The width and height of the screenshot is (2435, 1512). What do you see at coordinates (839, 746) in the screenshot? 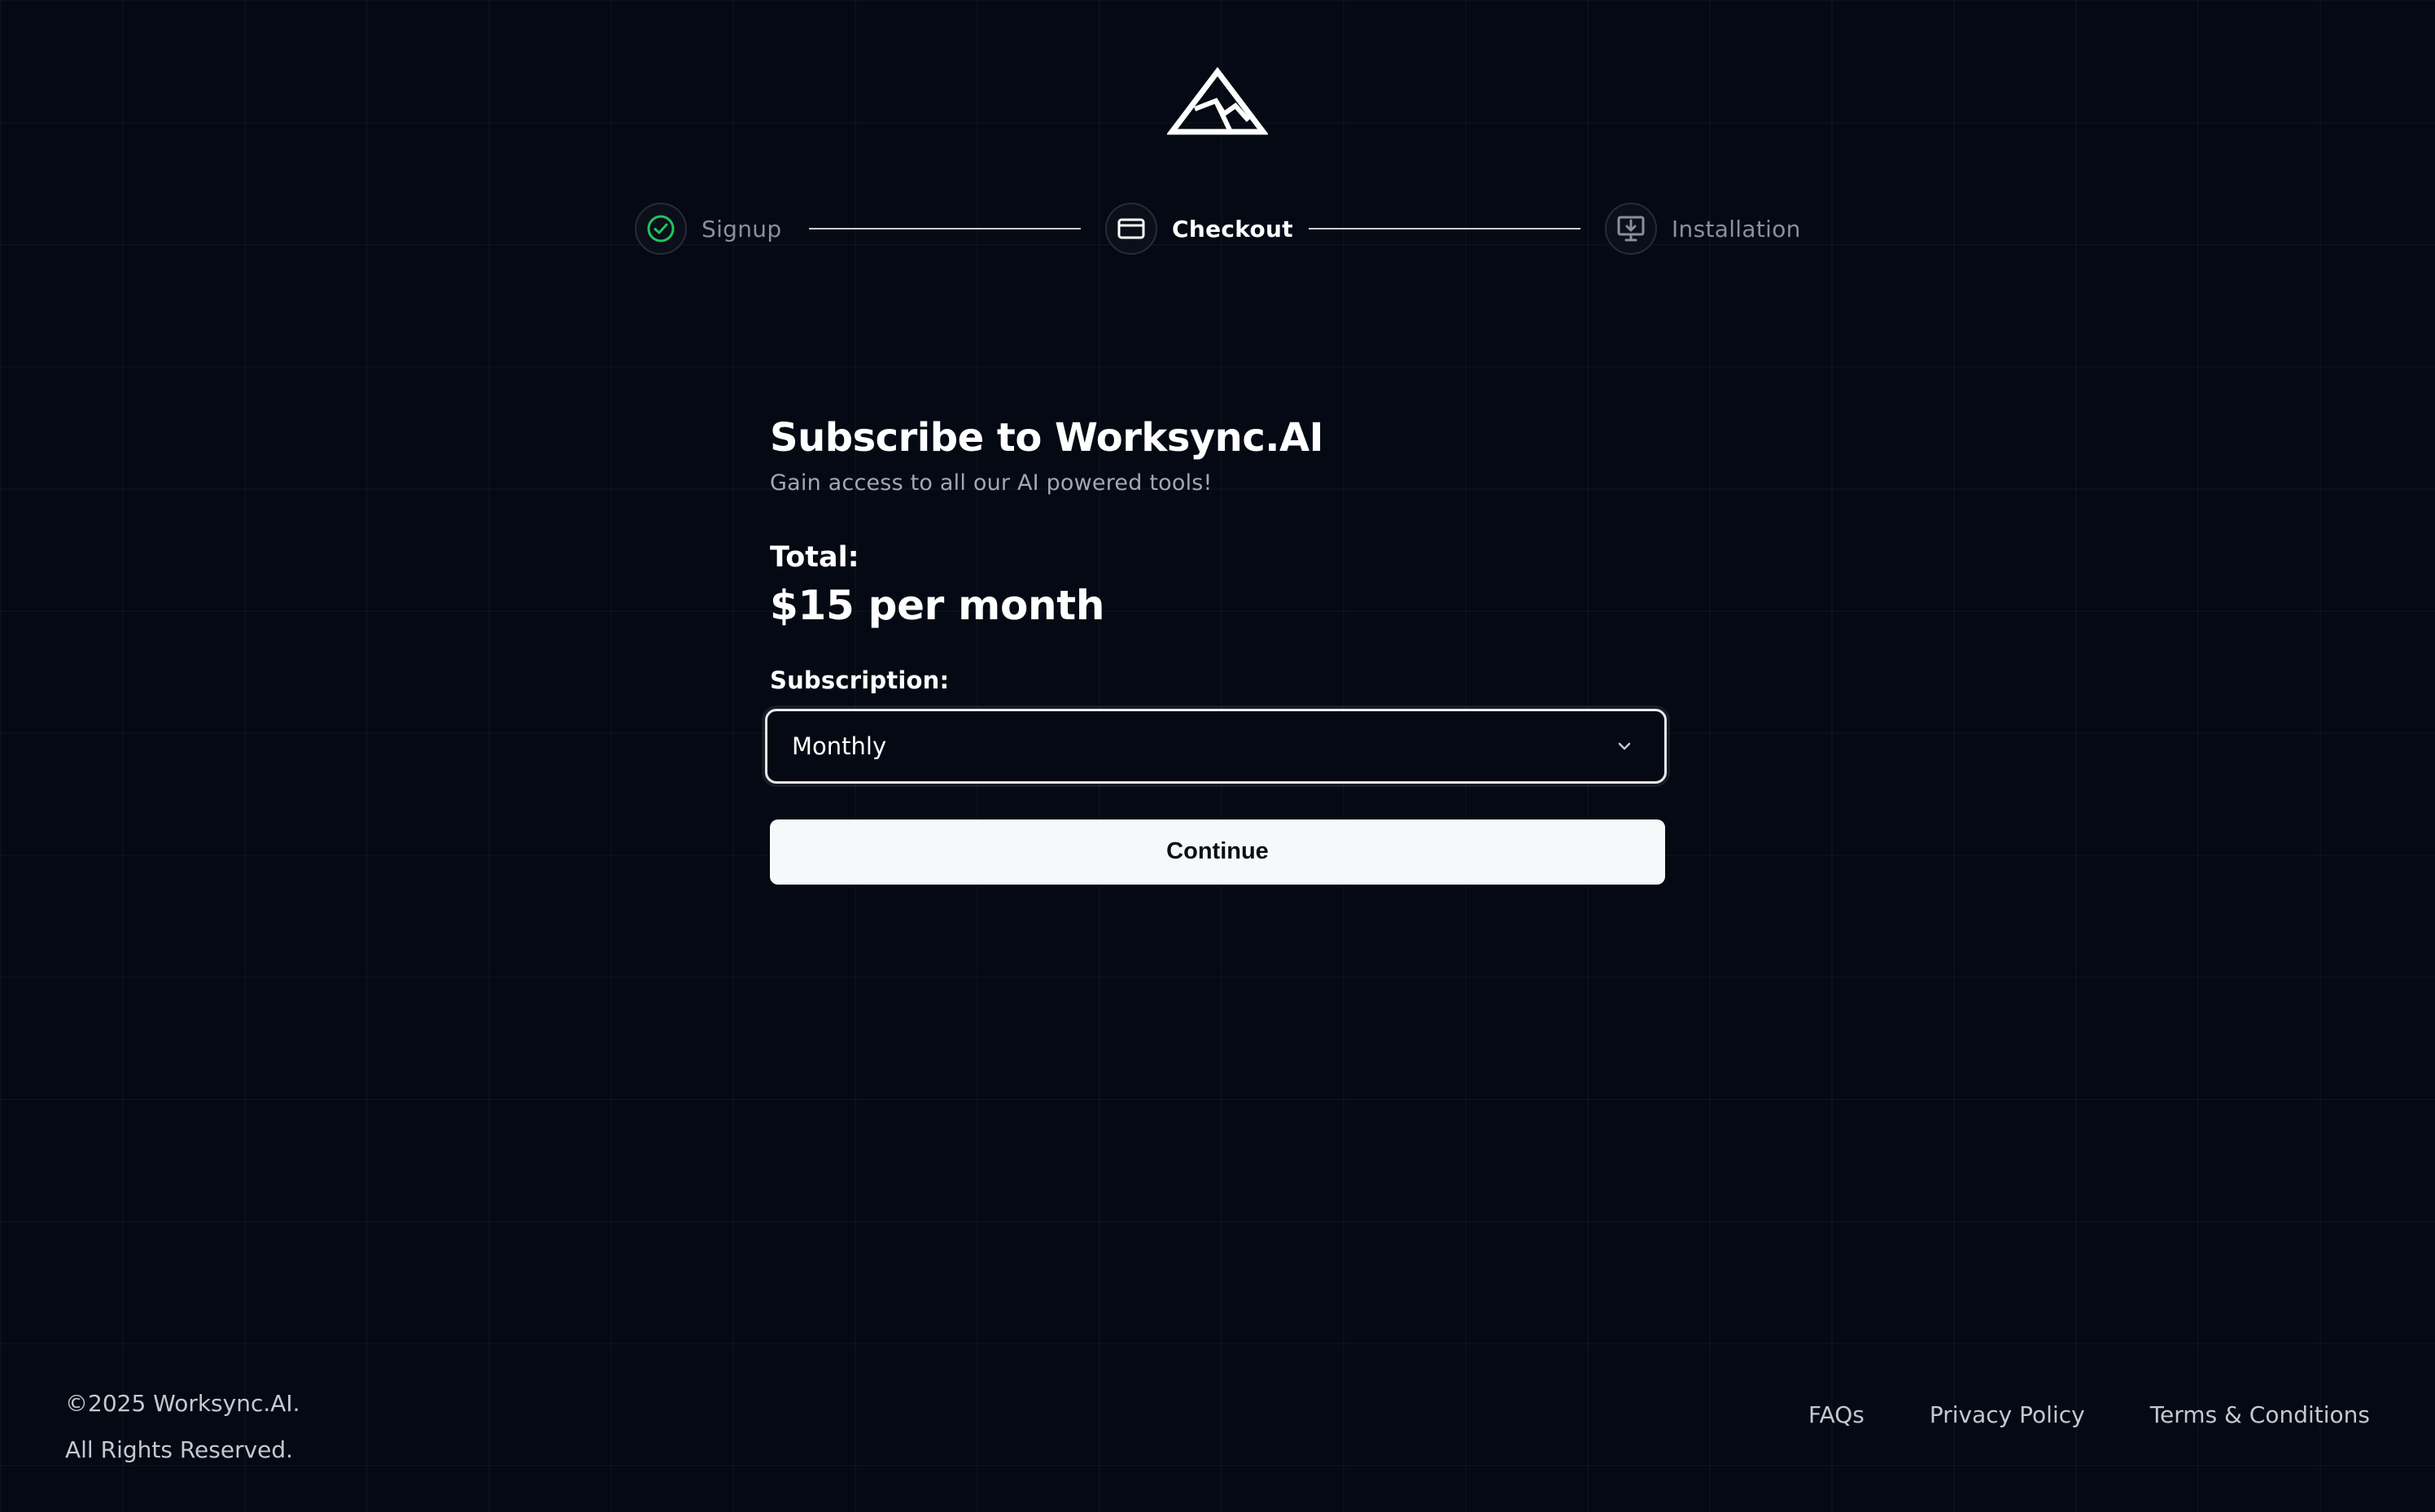
I see `subscription-select-value: Monthly` at bounding box center [839, 746].